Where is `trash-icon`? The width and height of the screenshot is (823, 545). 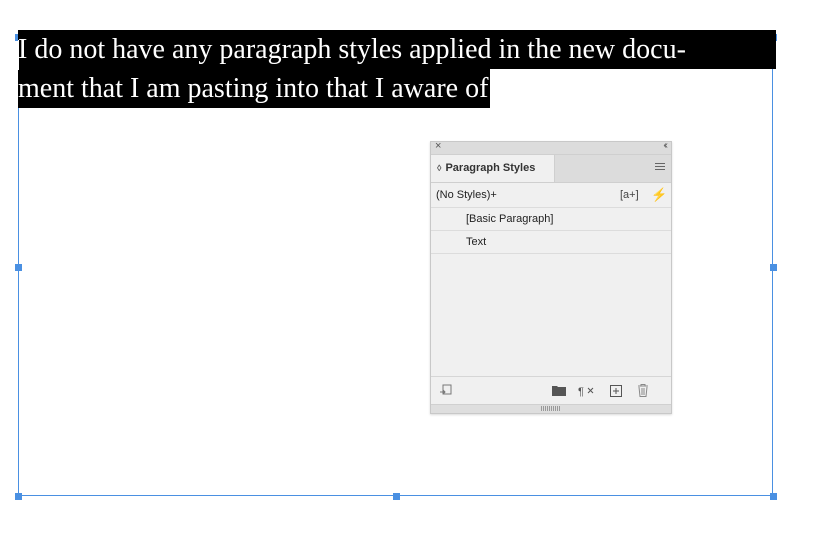 trash-icon is located at coordinates (643, 390).